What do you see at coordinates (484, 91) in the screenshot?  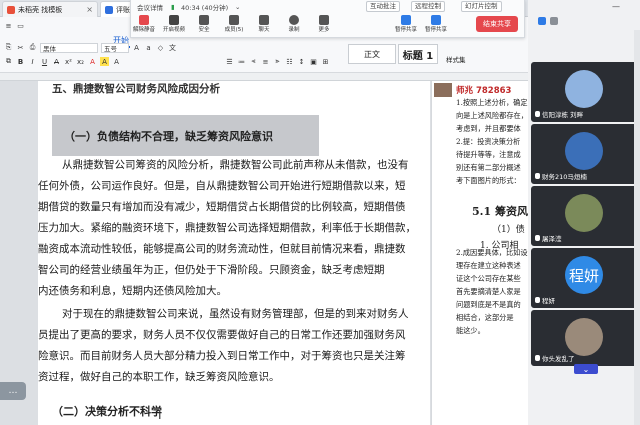 I see `page2-header-text: 师兆 782863` at bounding box center [484, 91].